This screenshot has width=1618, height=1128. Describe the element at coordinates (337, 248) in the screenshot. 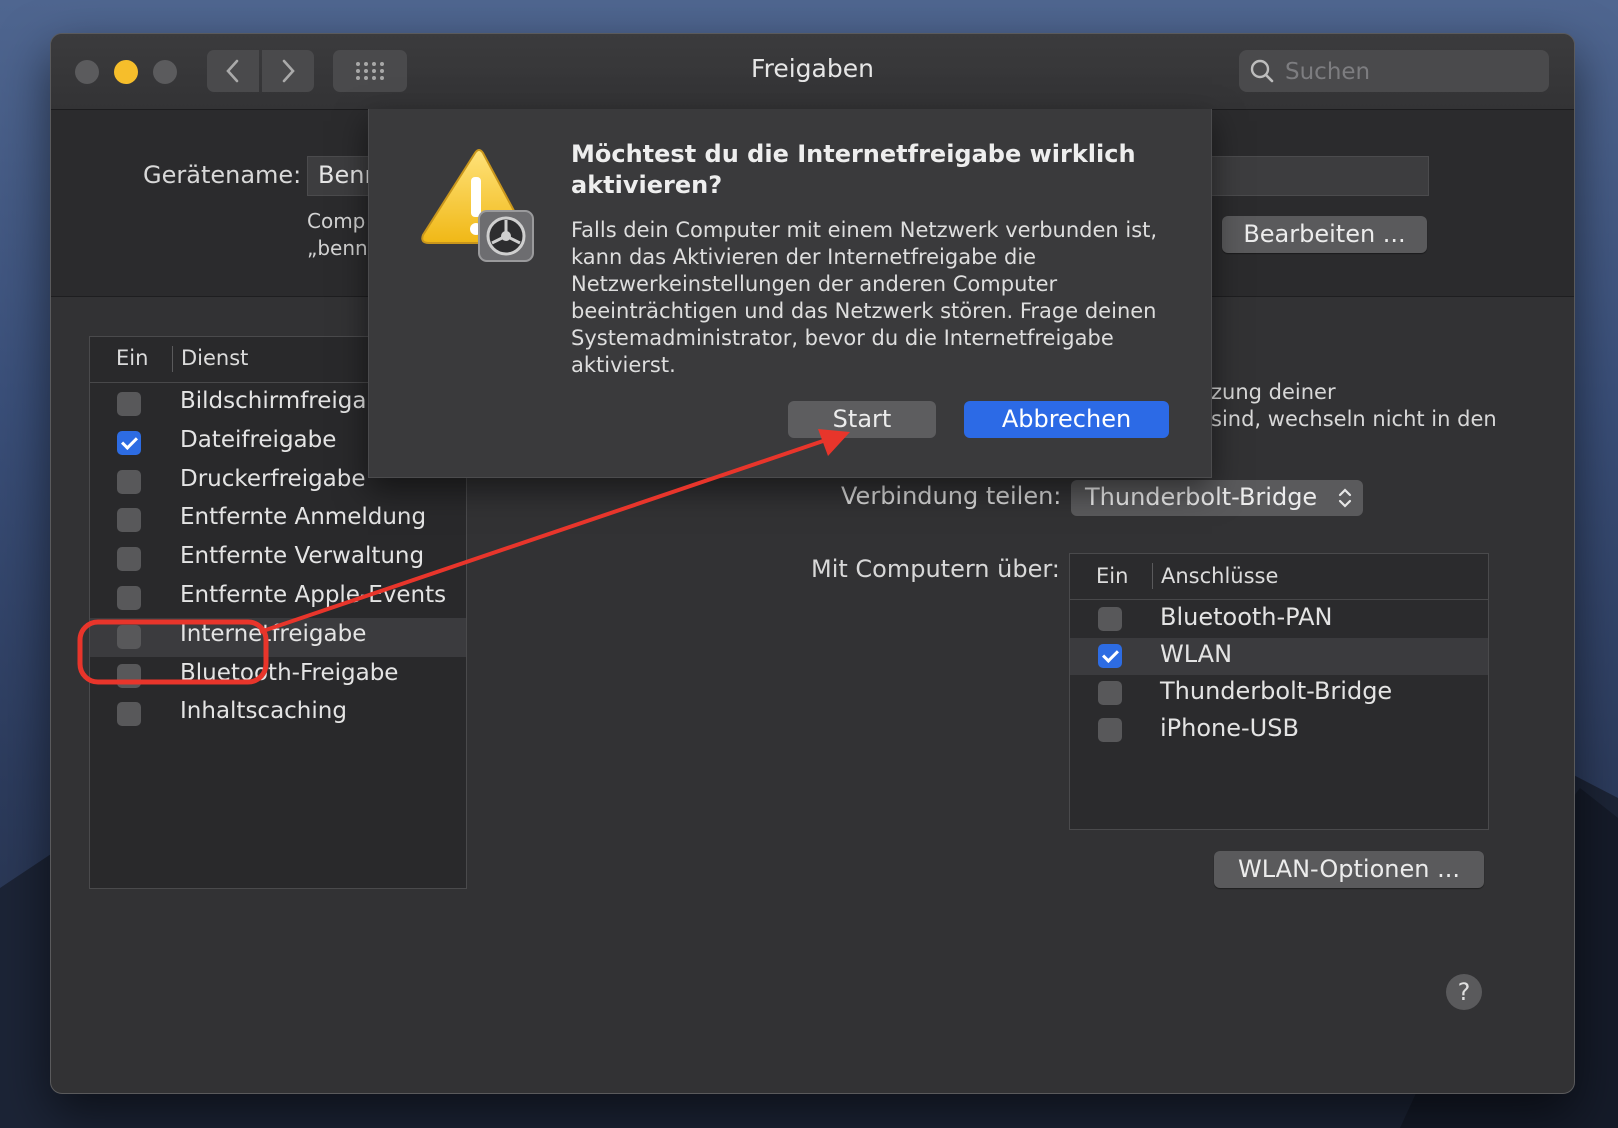

I see `device-address-line-2: „benn` at that location.